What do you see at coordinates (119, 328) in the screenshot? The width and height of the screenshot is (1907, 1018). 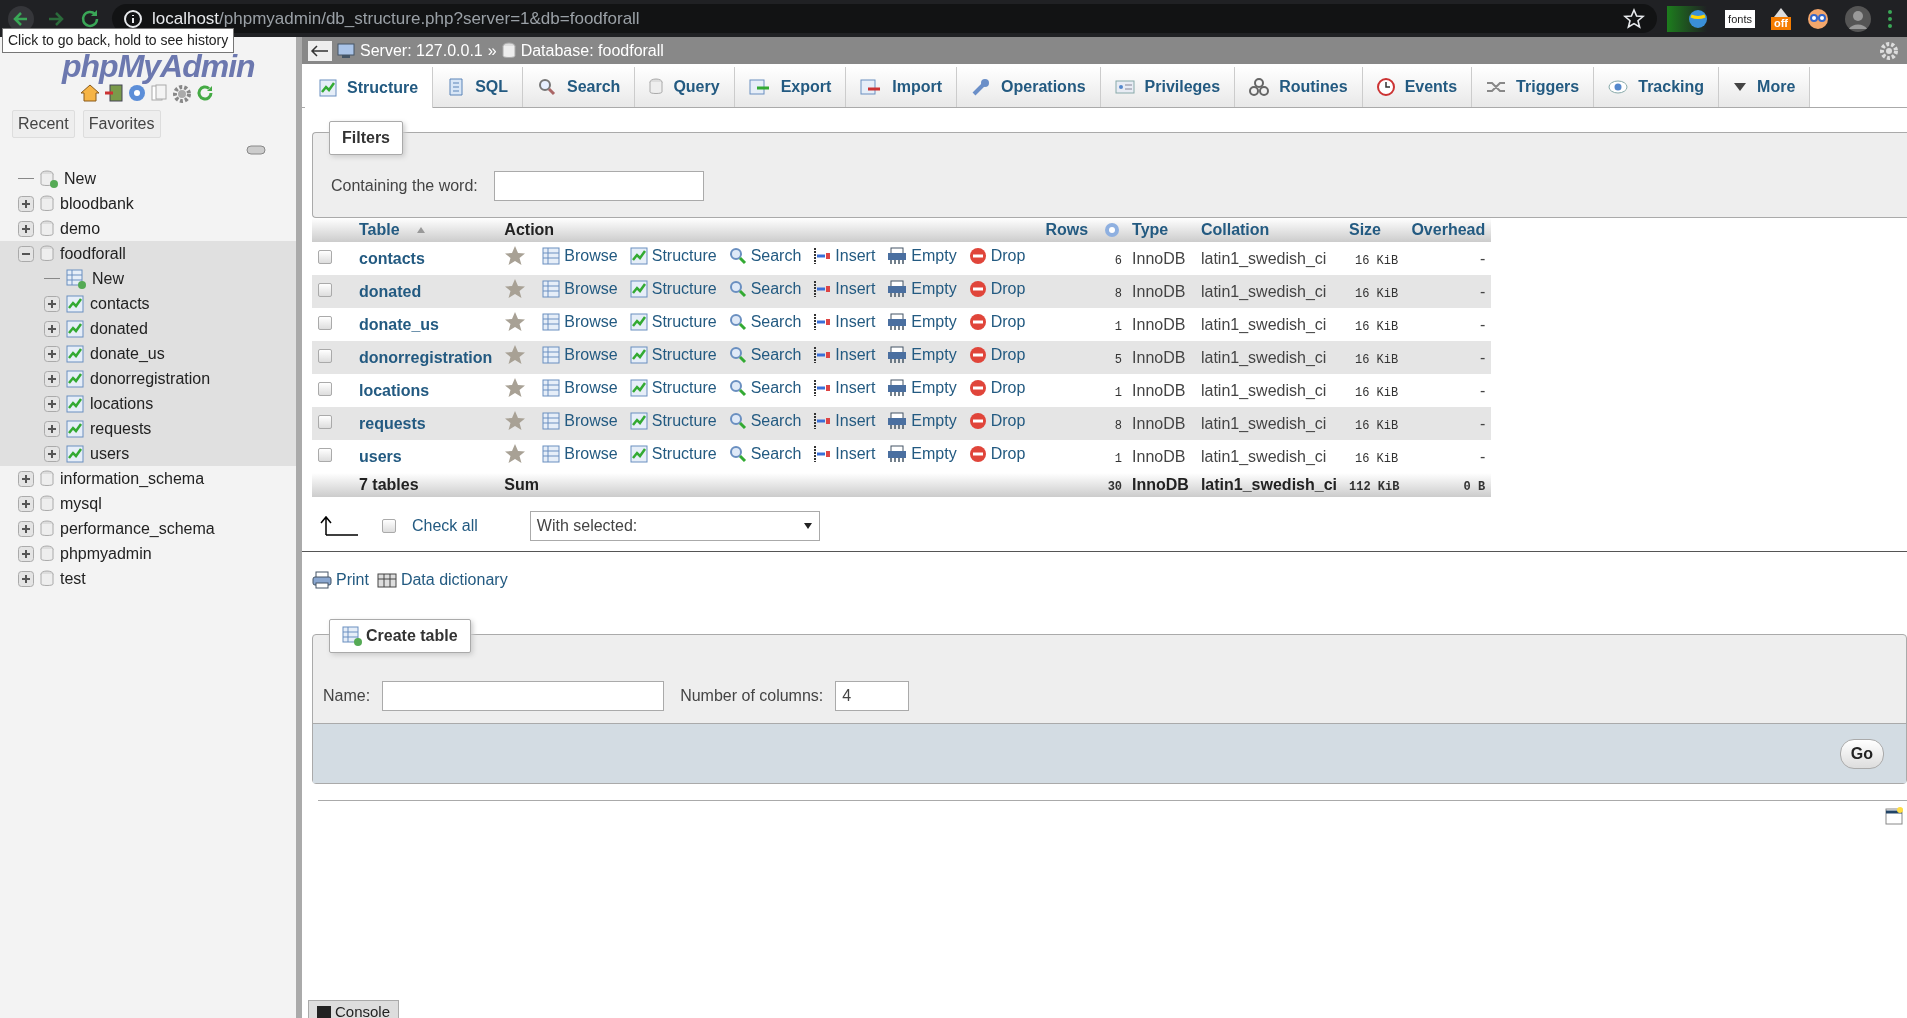 I see `tree-item: donated` at bounding box center [119, 328].